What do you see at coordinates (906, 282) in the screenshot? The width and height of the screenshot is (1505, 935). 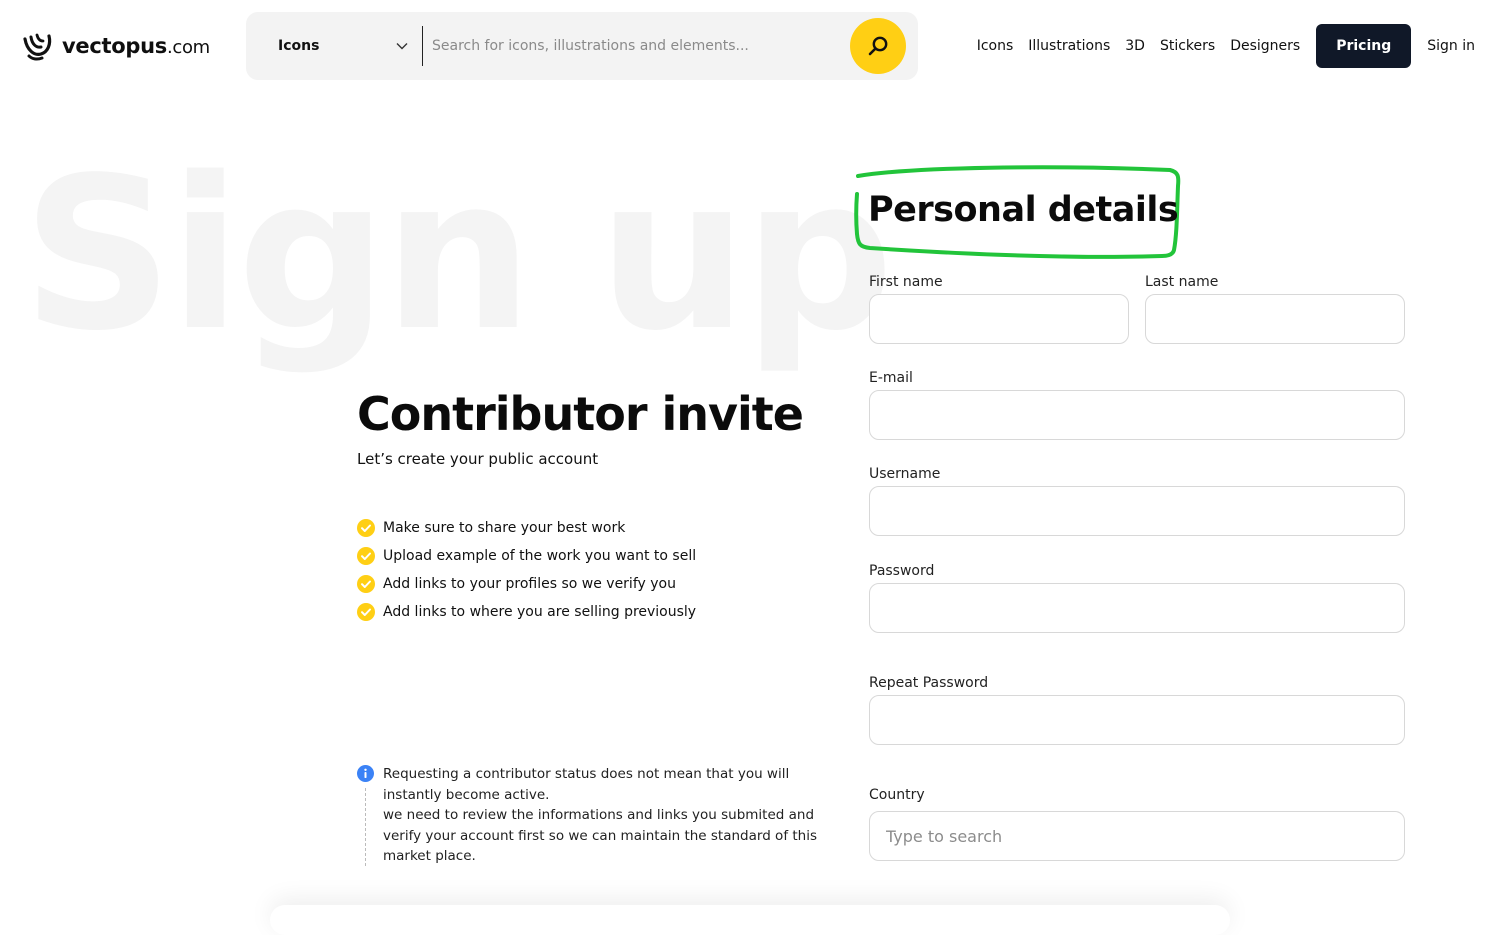 I see `first-name-label: First name` at bounding box center [906, 282].